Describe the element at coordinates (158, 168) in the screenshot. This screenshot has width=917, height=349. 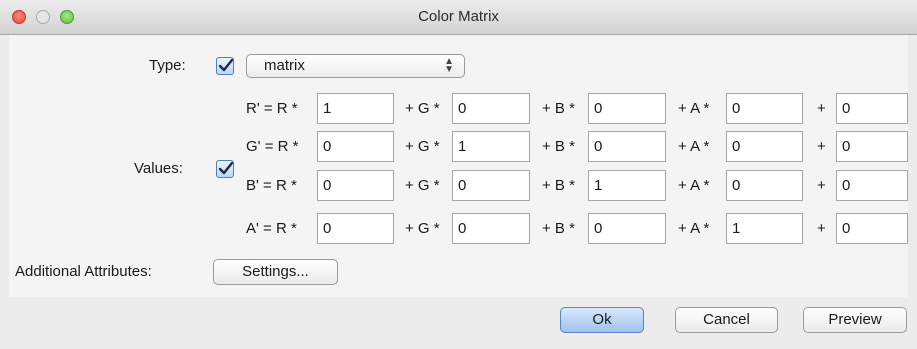
I see `values-label: Values:` at that location.